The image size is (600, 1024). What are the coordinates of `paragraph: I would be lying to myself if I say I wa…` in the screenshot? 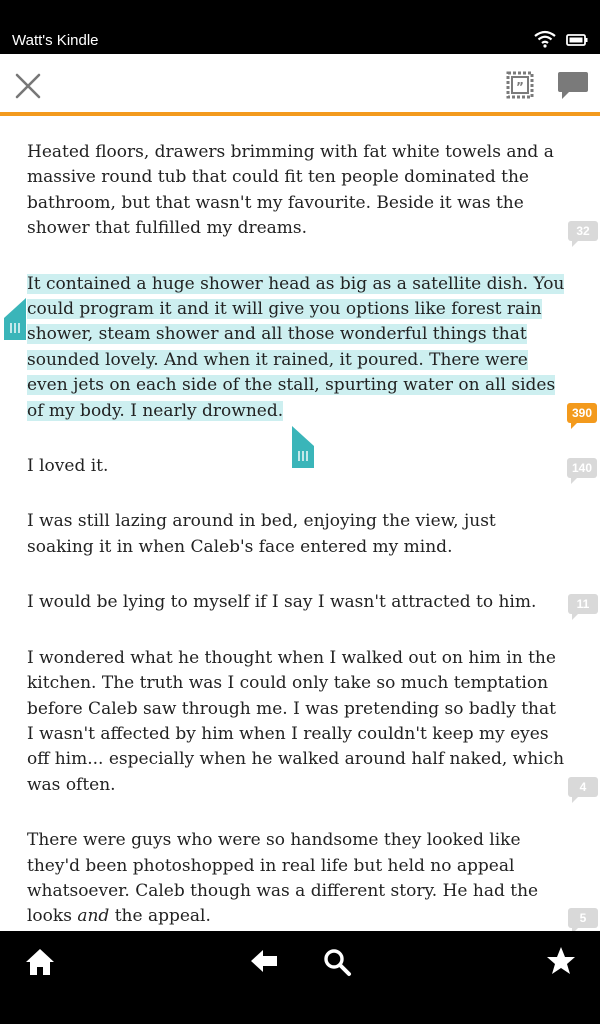 It's located at (282, 602).